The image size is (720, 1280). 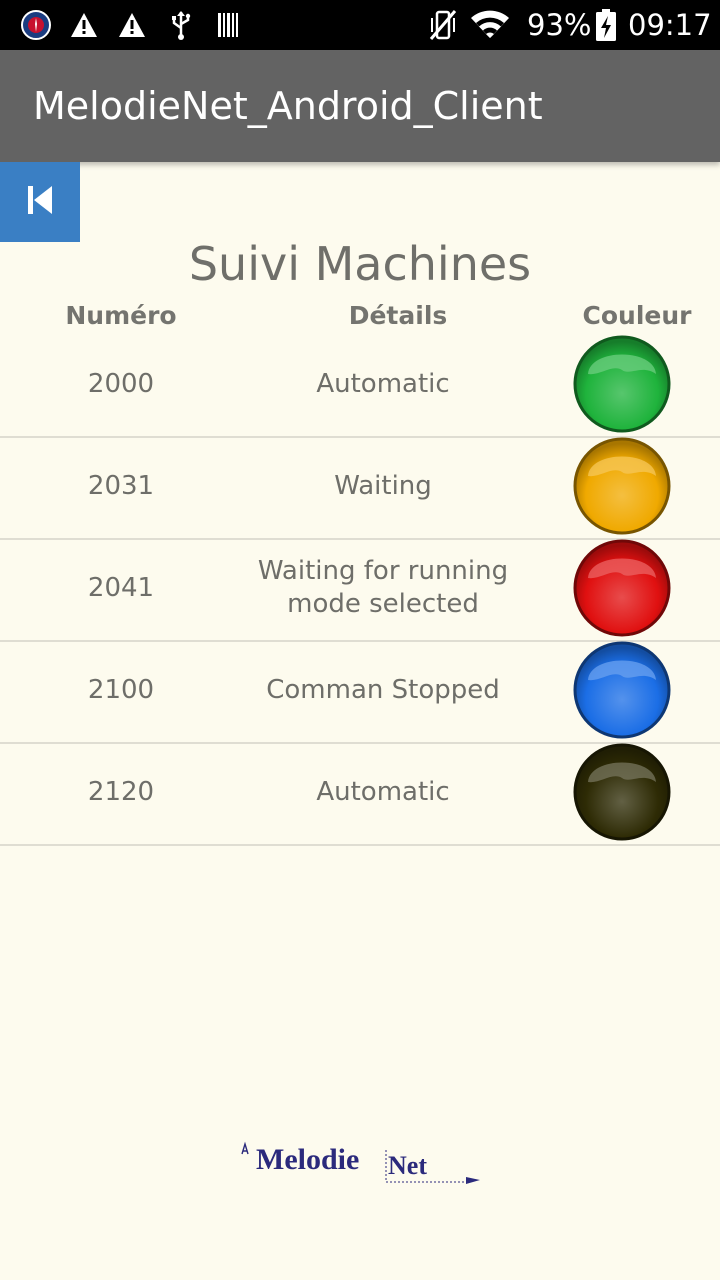 I want to click on back-button, so click(x=40, y=202).